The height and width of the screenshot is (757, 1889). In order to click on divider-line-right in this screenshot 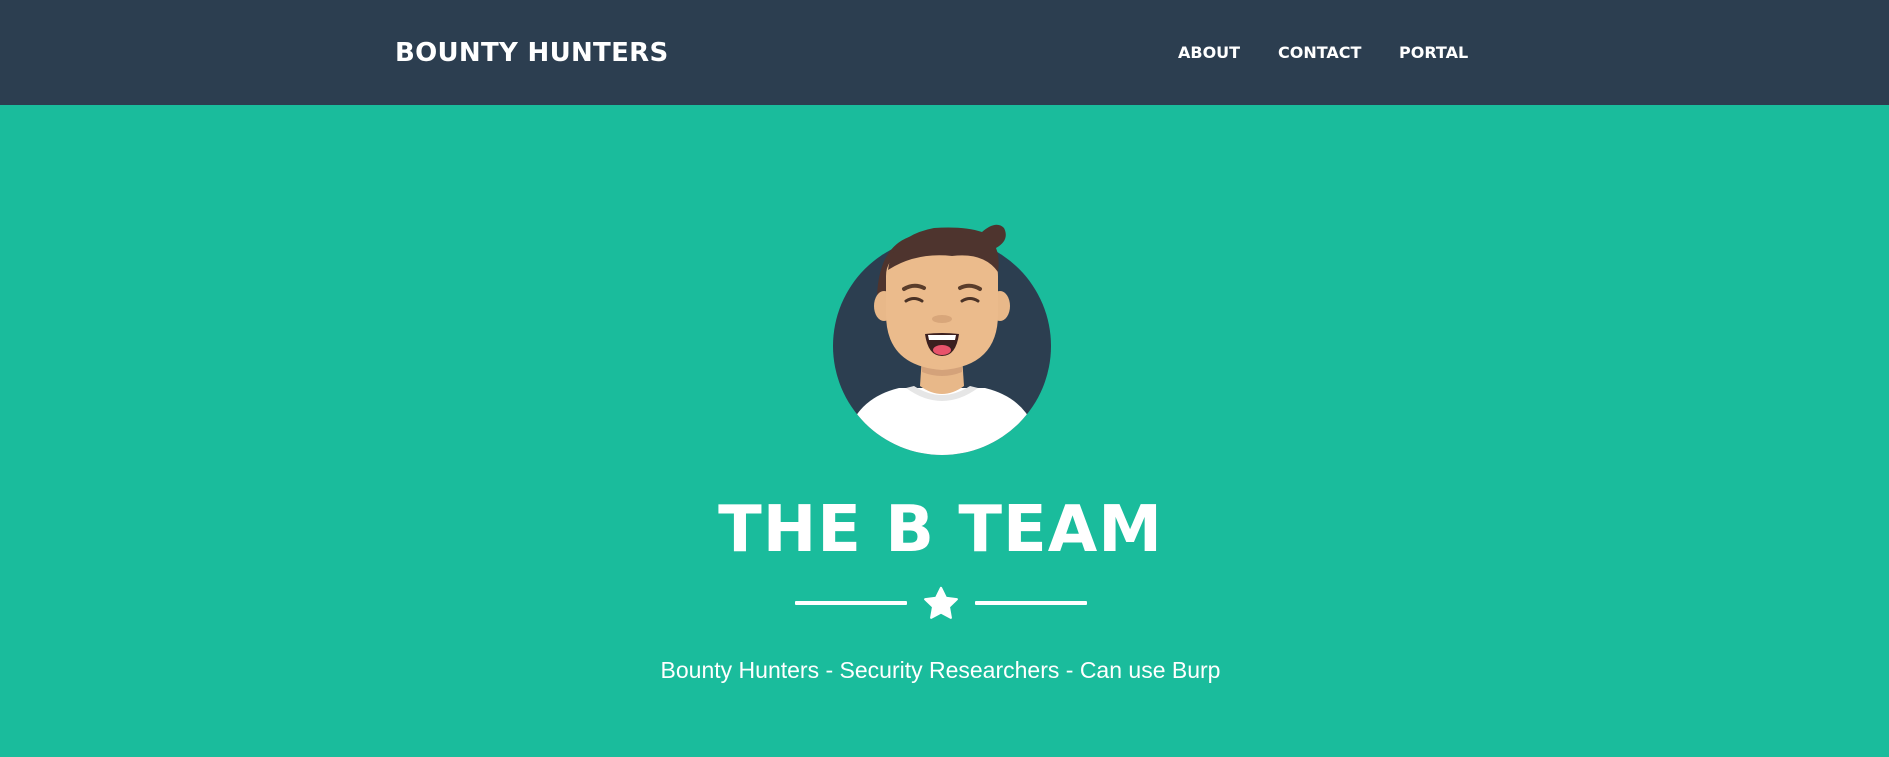, I will do `click(1031, 603)`.